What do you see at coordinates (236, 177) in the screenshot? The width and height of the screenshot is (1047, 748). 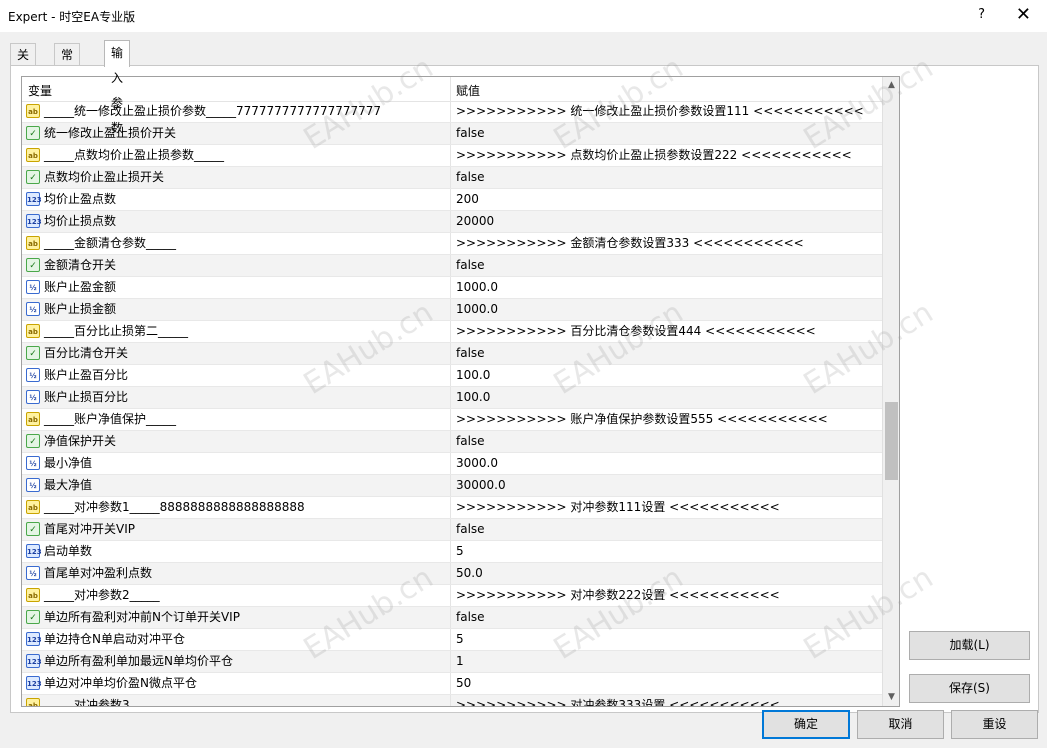 I see `parameter-name-cell: ✓ 点数均价止盈止损开关` at bounding box center [236, 177].